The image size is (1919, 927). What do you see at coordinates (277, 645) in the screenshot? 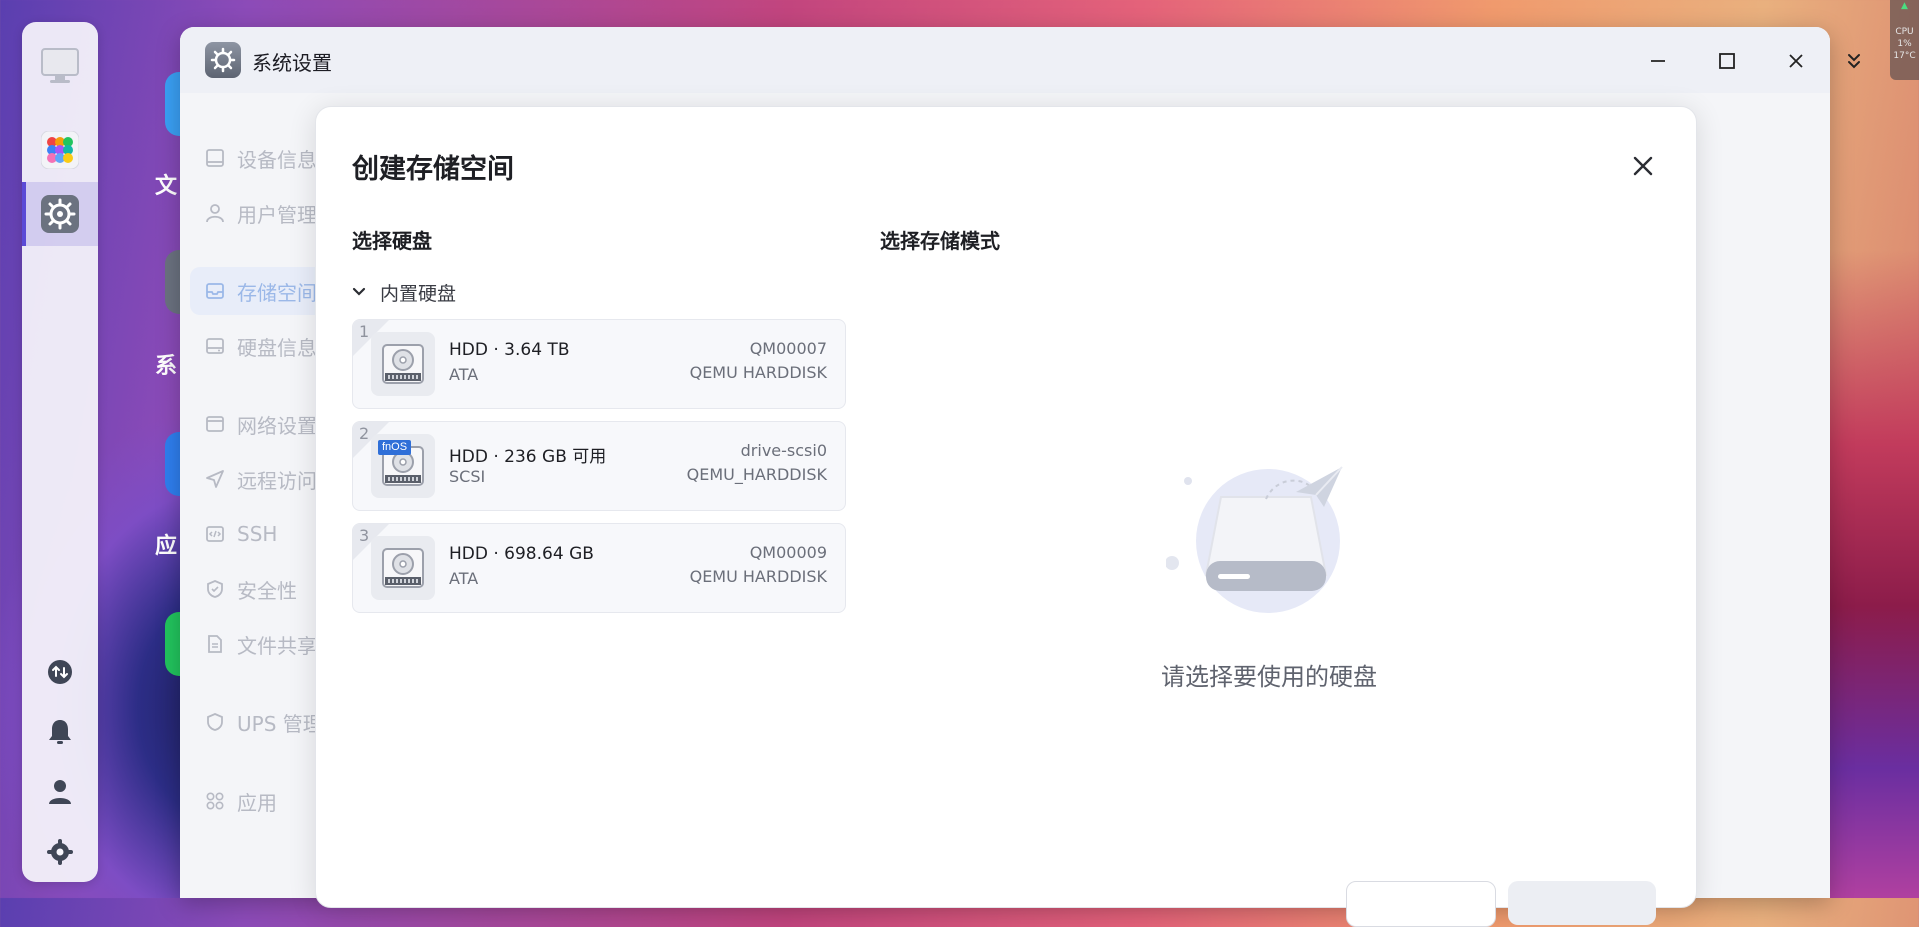
I see `sidebar-item-label: 文件共享` at bounding box center [277, 645].